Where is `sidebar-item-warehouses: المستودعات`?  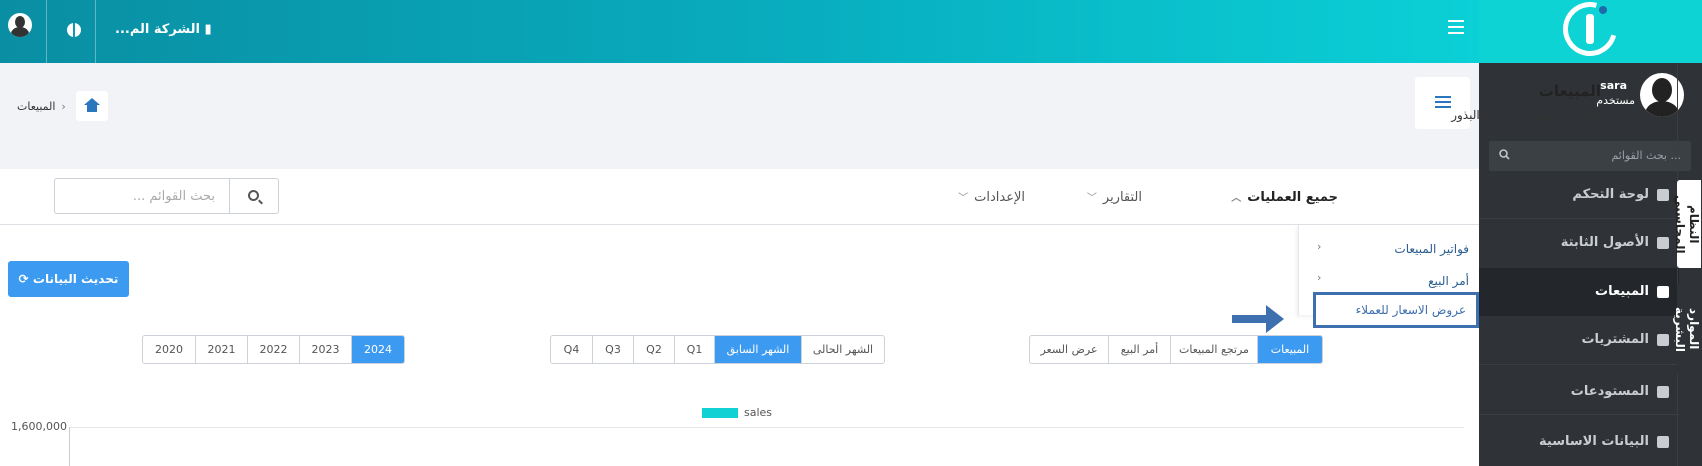 sidebar-item-warehouses: المستودعات is located at coordinates (1579, 392).